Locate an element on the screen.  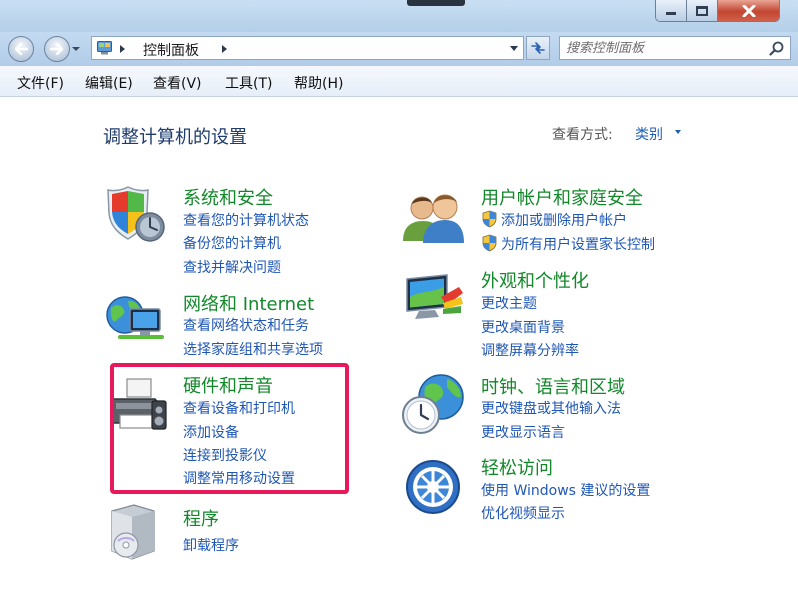
link-change-display-language: 更改显示语言 is located at coordinates (523, 432).